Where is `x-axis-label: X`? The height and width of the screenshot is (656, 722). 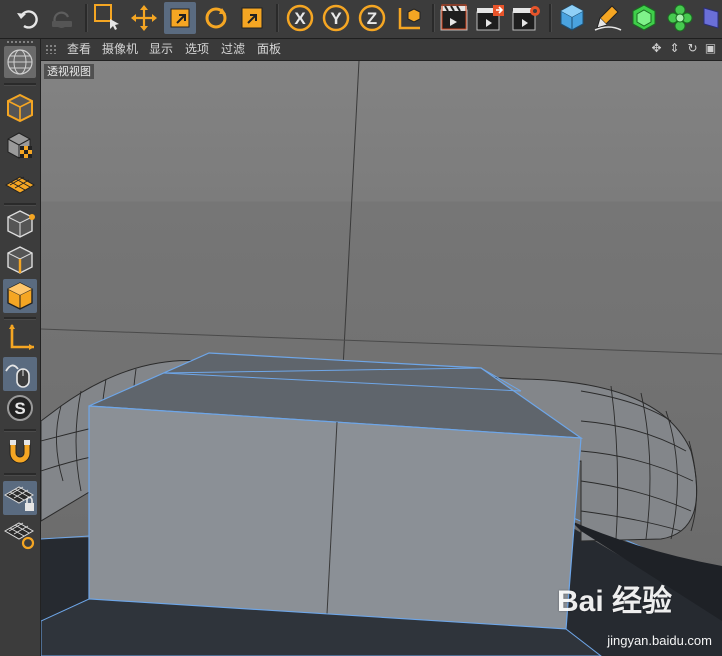 x-axis-label: X is located at coordinates (300, 18).